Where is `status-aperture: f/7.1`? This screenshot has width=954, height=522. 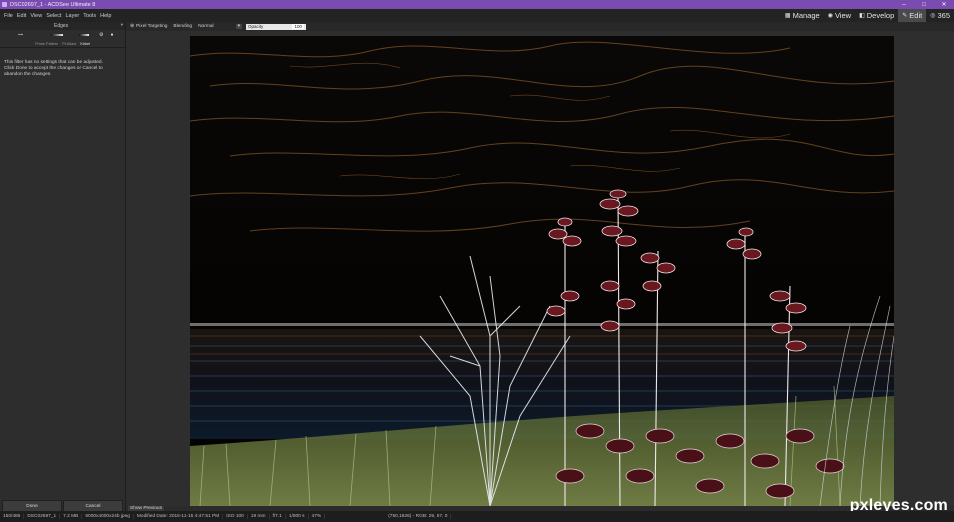 status-aperture: f/7.1 is located at coordinates (278, 516).